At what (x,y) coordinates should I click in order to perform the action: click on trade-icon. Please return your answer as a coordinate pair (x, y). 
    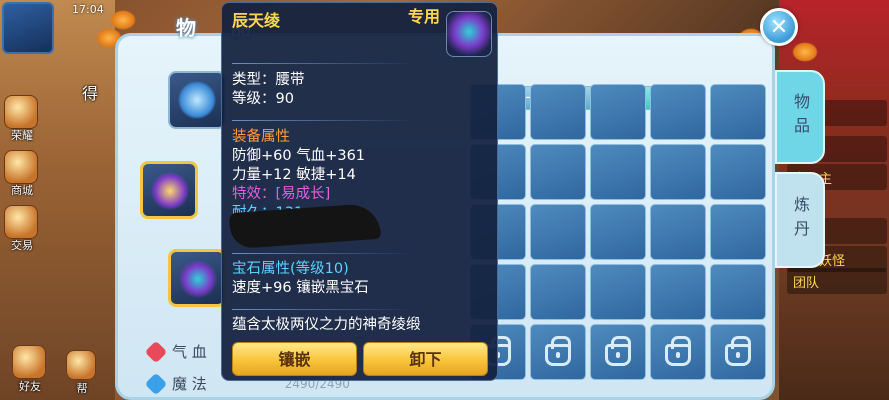
    Looking at the image, I should click on (21, 222).